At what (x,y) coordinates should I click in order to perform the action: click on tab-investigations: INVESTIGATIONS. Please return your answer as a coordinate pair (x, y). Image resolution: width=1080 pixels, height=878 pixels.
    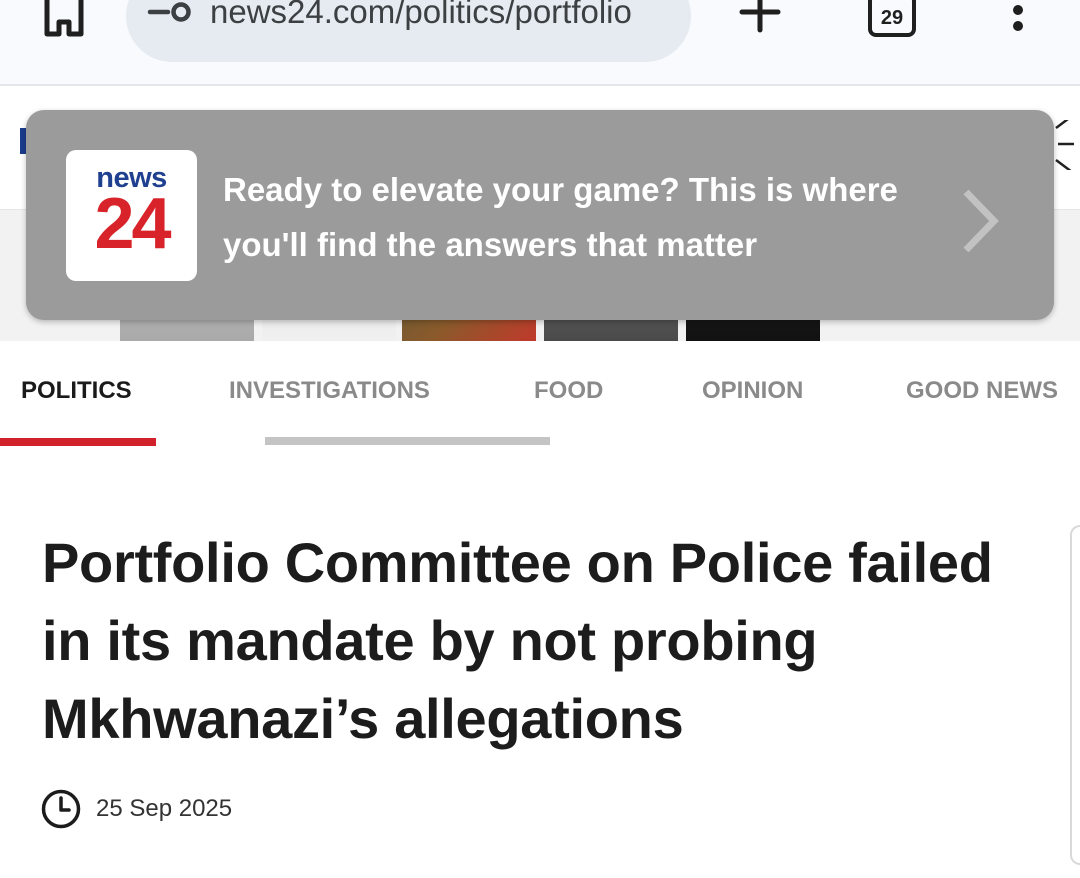
    Looking at the image, I should click on (329, 391).